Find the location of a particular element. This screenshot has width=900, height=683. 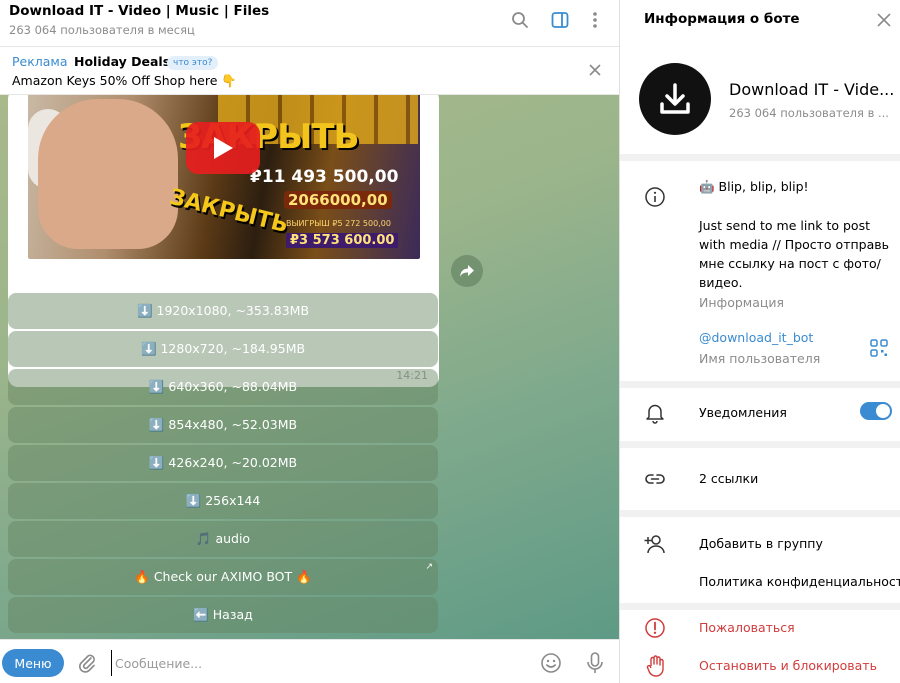

bot-button: ⬇️ 256x144 is located at coordinates (223, 501).